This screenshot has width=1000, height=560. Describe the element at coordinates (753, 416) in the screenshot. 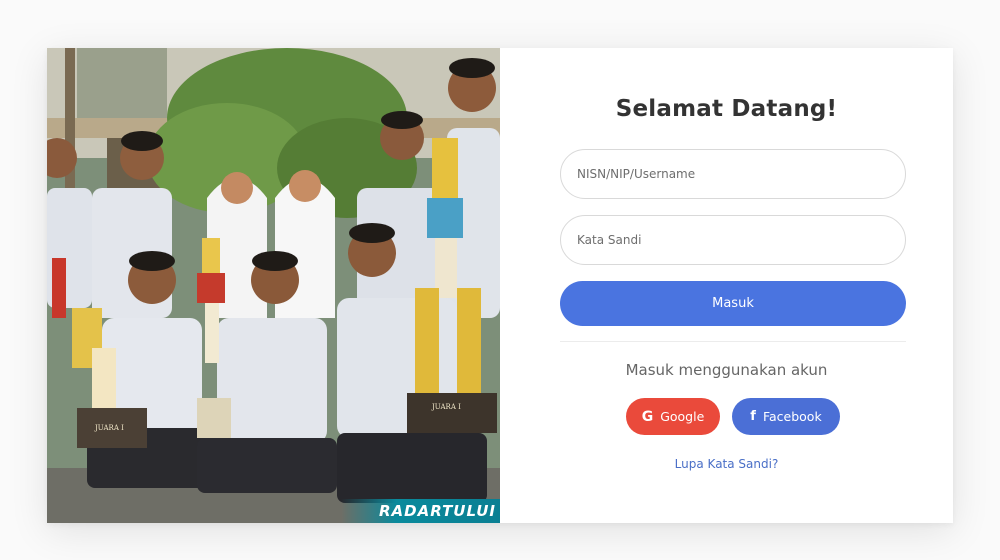

I see `facebook-icon: f` at that location.